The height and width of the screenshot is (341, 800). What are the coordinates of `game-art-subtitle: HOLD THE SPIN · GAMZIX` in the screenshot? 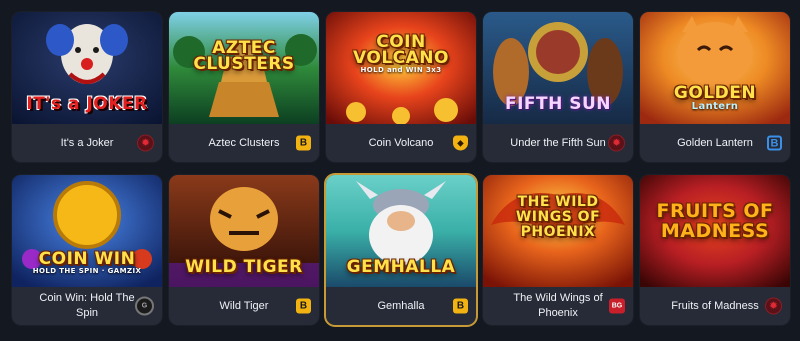 It's located at (87, 271).